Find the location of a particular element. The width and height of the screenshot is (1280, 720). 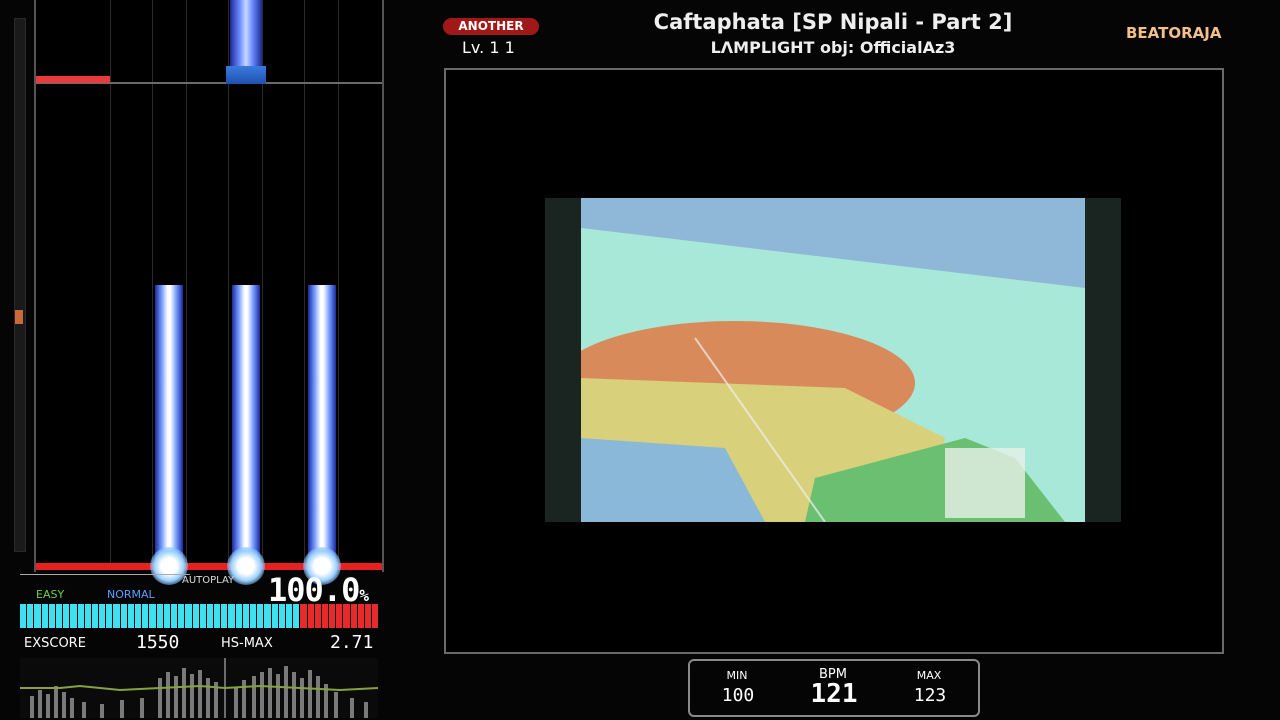

progress-marker is located at coordinates (19, 317).